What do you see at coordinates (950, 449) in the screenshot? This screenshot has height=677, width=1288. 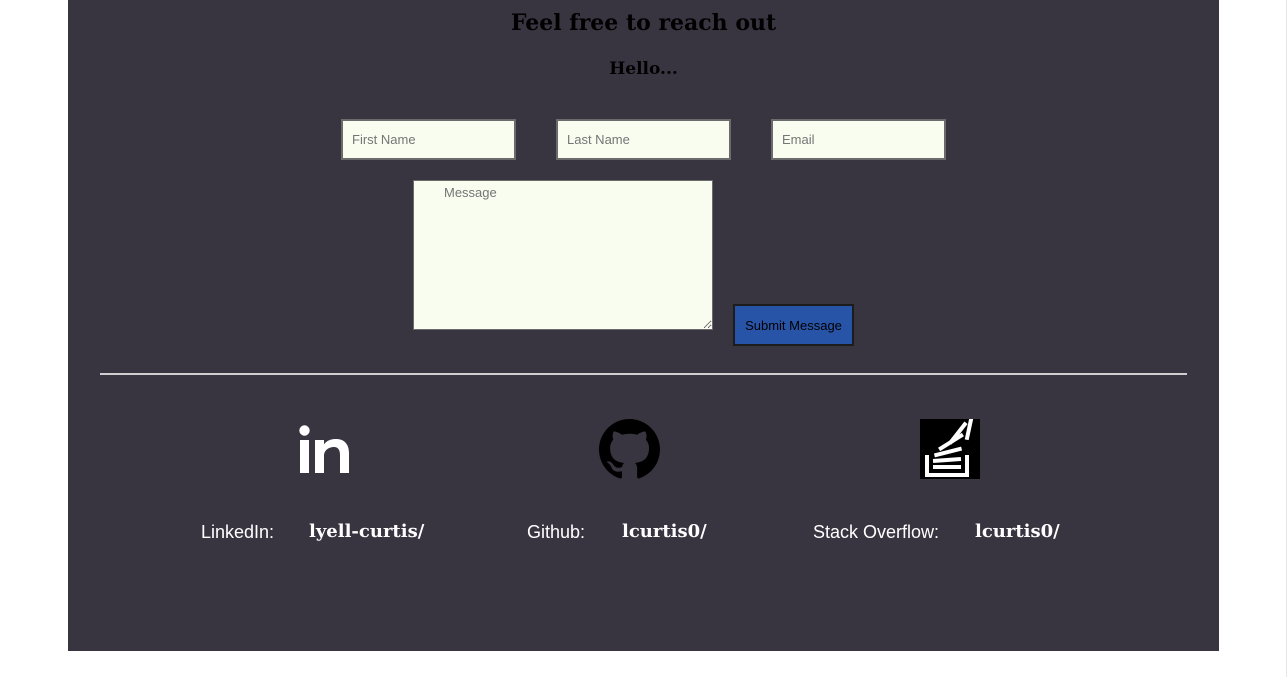 I see `stackoverflow-icon` at bounding box center [950, 449].